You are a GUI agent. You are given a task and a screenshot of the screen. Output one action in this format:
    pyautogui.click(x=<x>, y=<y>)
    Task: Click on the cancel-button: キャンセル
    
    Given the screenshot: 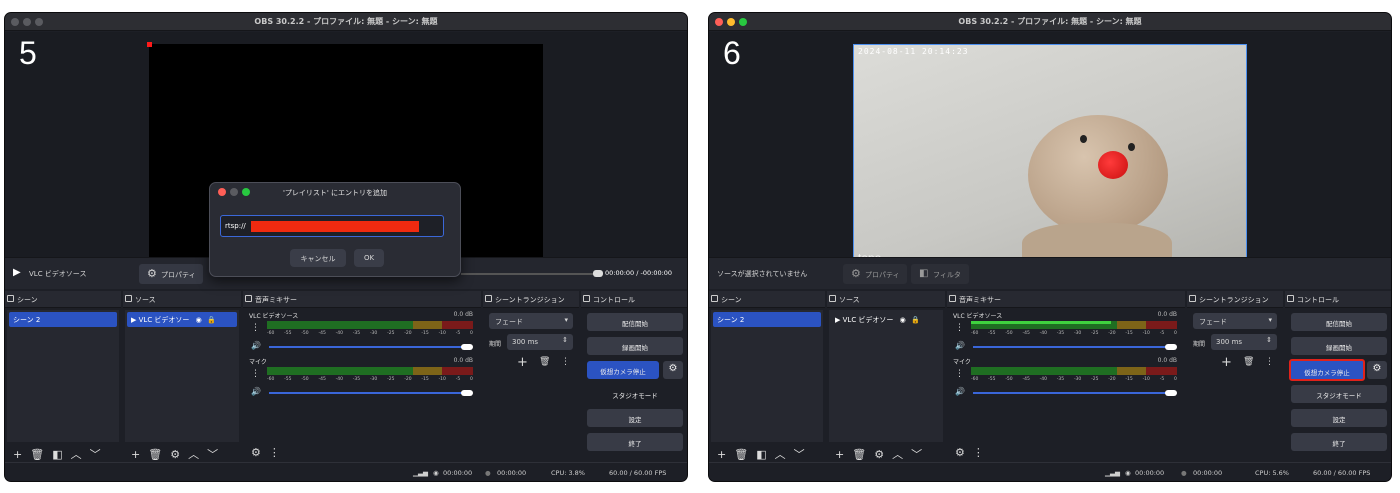 What is the action you would take?
    pyautogui.click(x=318, y=258)
    